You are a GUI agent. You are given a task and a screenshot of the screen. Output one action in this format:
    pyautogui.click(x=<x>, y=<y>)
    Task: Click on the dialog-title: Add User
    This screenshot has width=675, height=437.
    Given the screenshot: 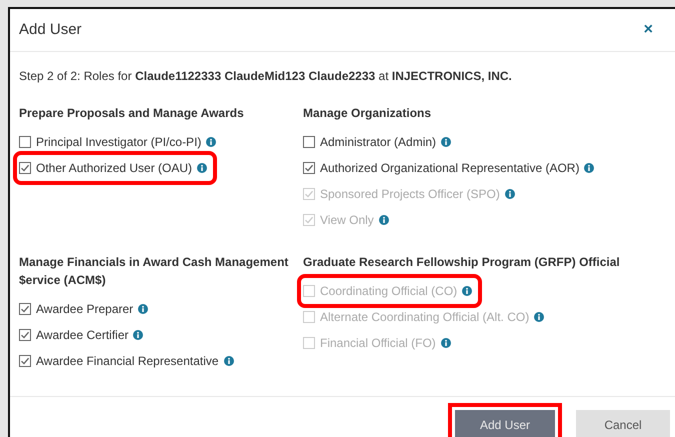 What is the action you would take?
    pyautogui.click(x=50, y=30)
    